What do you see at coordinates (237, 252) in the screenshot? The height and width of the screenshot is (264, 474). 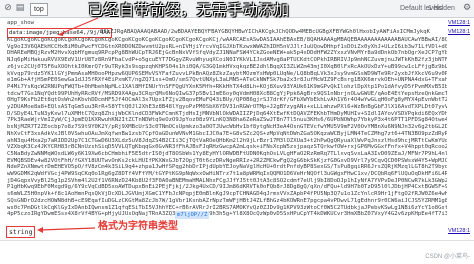 I see `console-footer` at bounding box center [237, 252].